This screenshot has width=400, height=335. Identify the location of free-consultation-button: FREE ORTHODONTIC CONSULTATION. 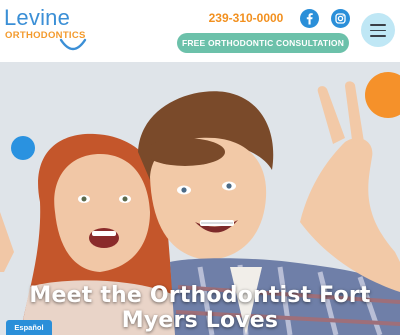
(263, 43).